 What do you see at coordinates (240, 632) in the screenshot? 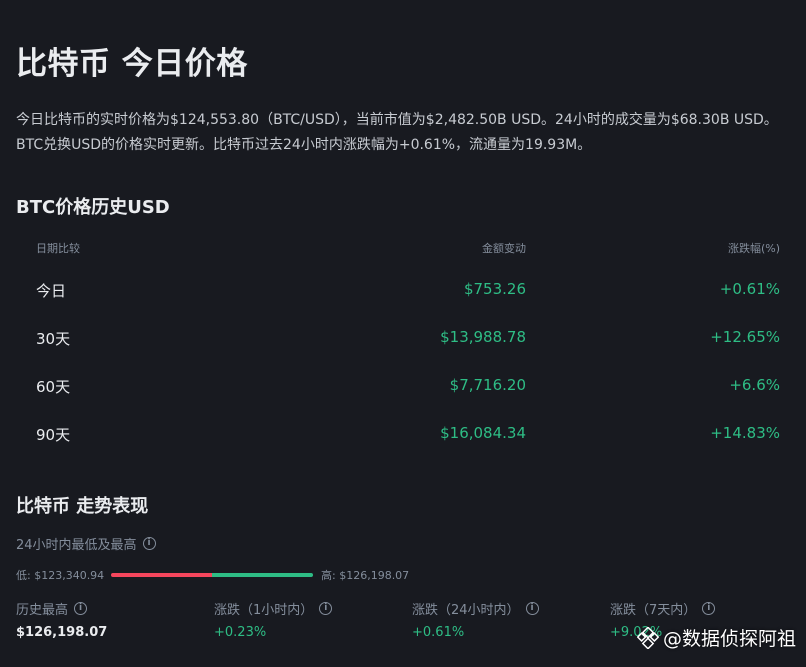
I see `stat-value: +0.23%` at bounding box center [240, 632].